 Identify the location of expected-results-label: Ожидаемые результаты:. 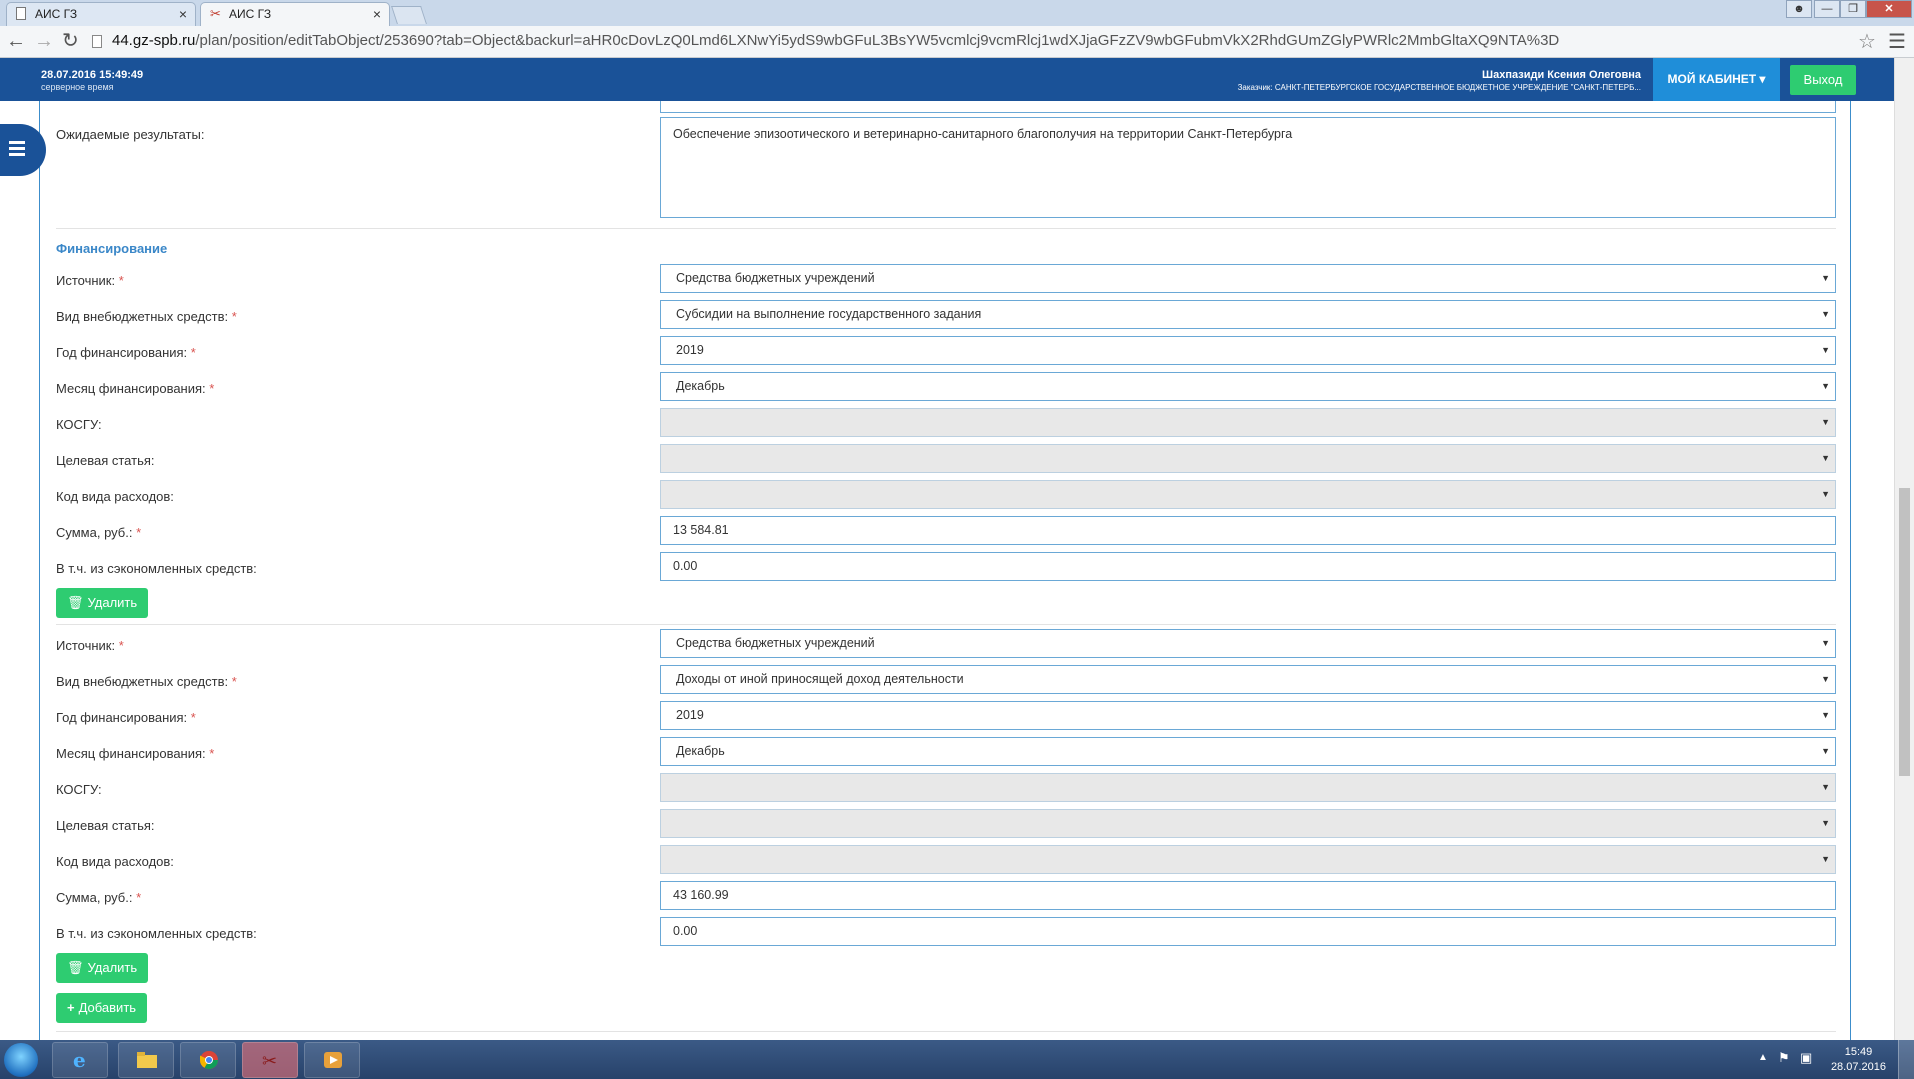
(130, 134).